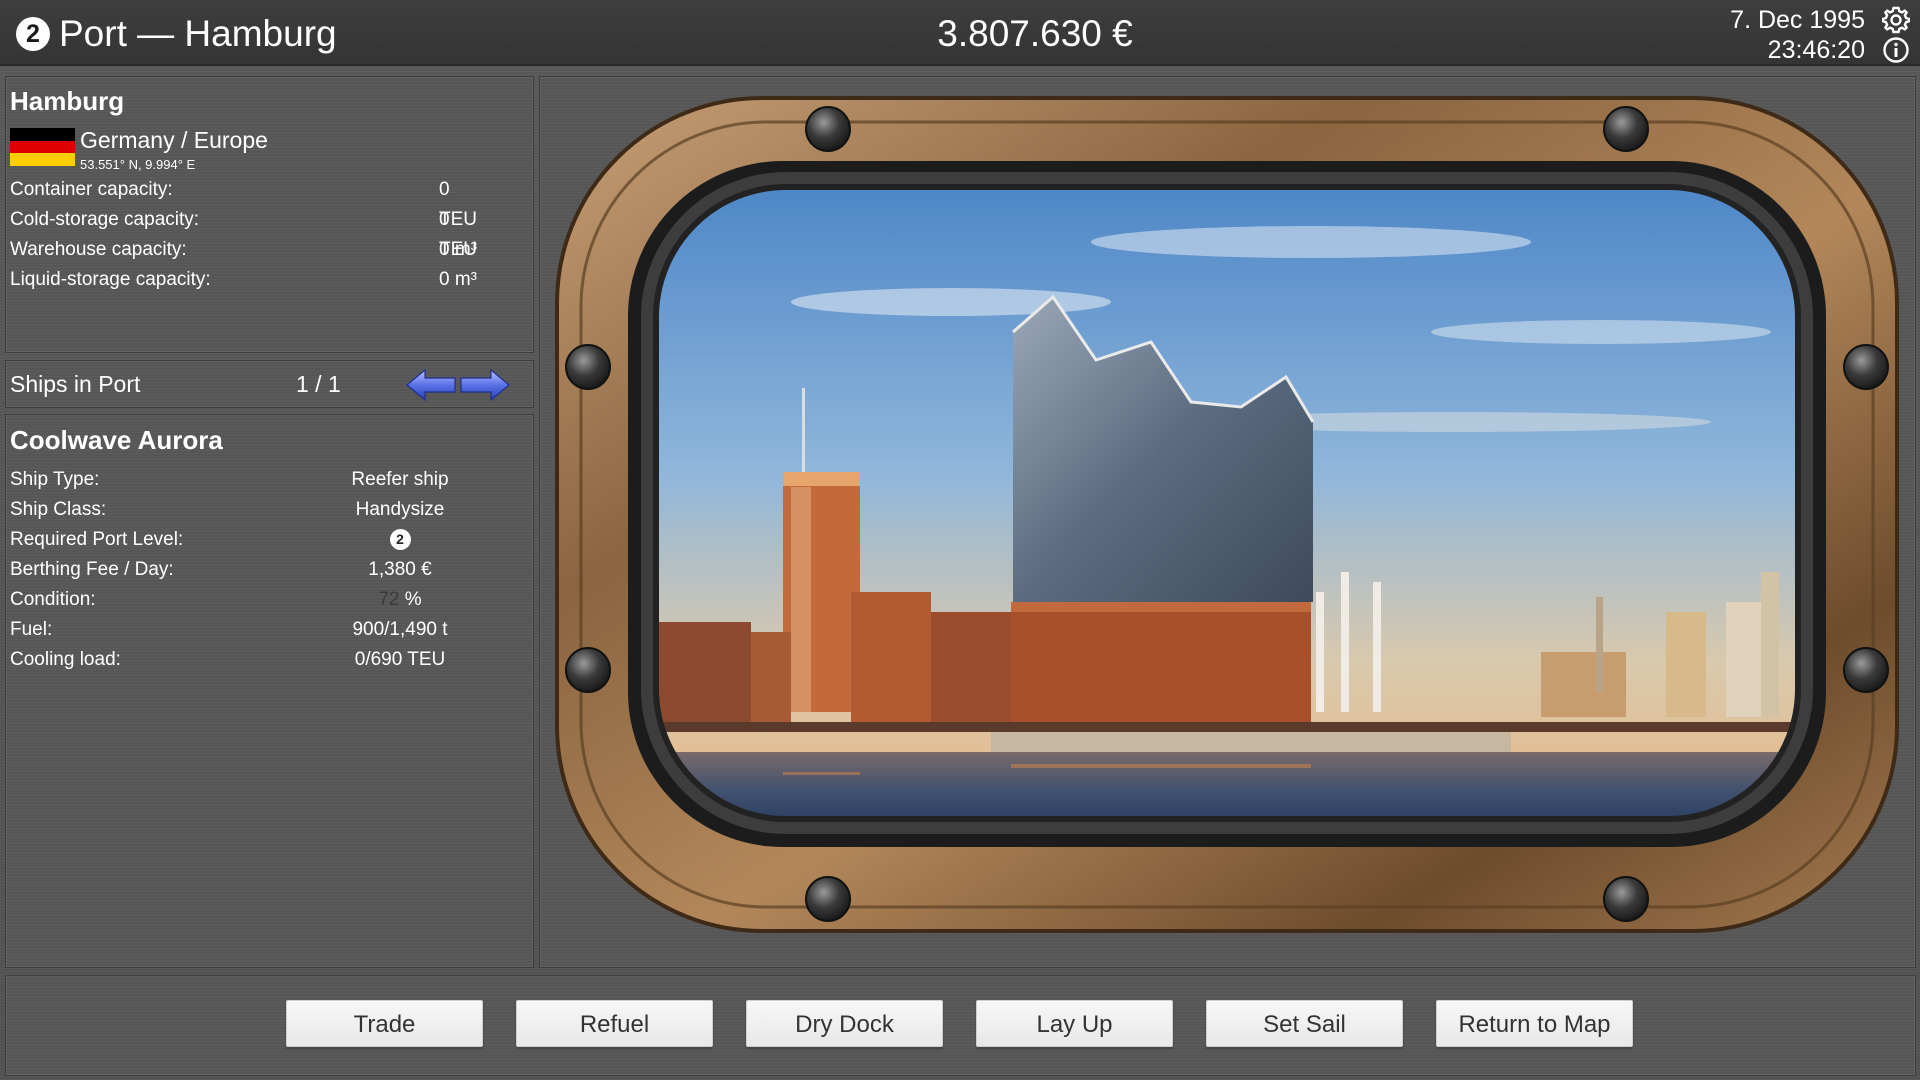 The height and width of the screenshot is (1080, 1920). What do you see at coordinates (250, 630) in the screenshot?
I see `fuel-row: Fuel: 900/1,490 t` at bounding box center [250, 630].